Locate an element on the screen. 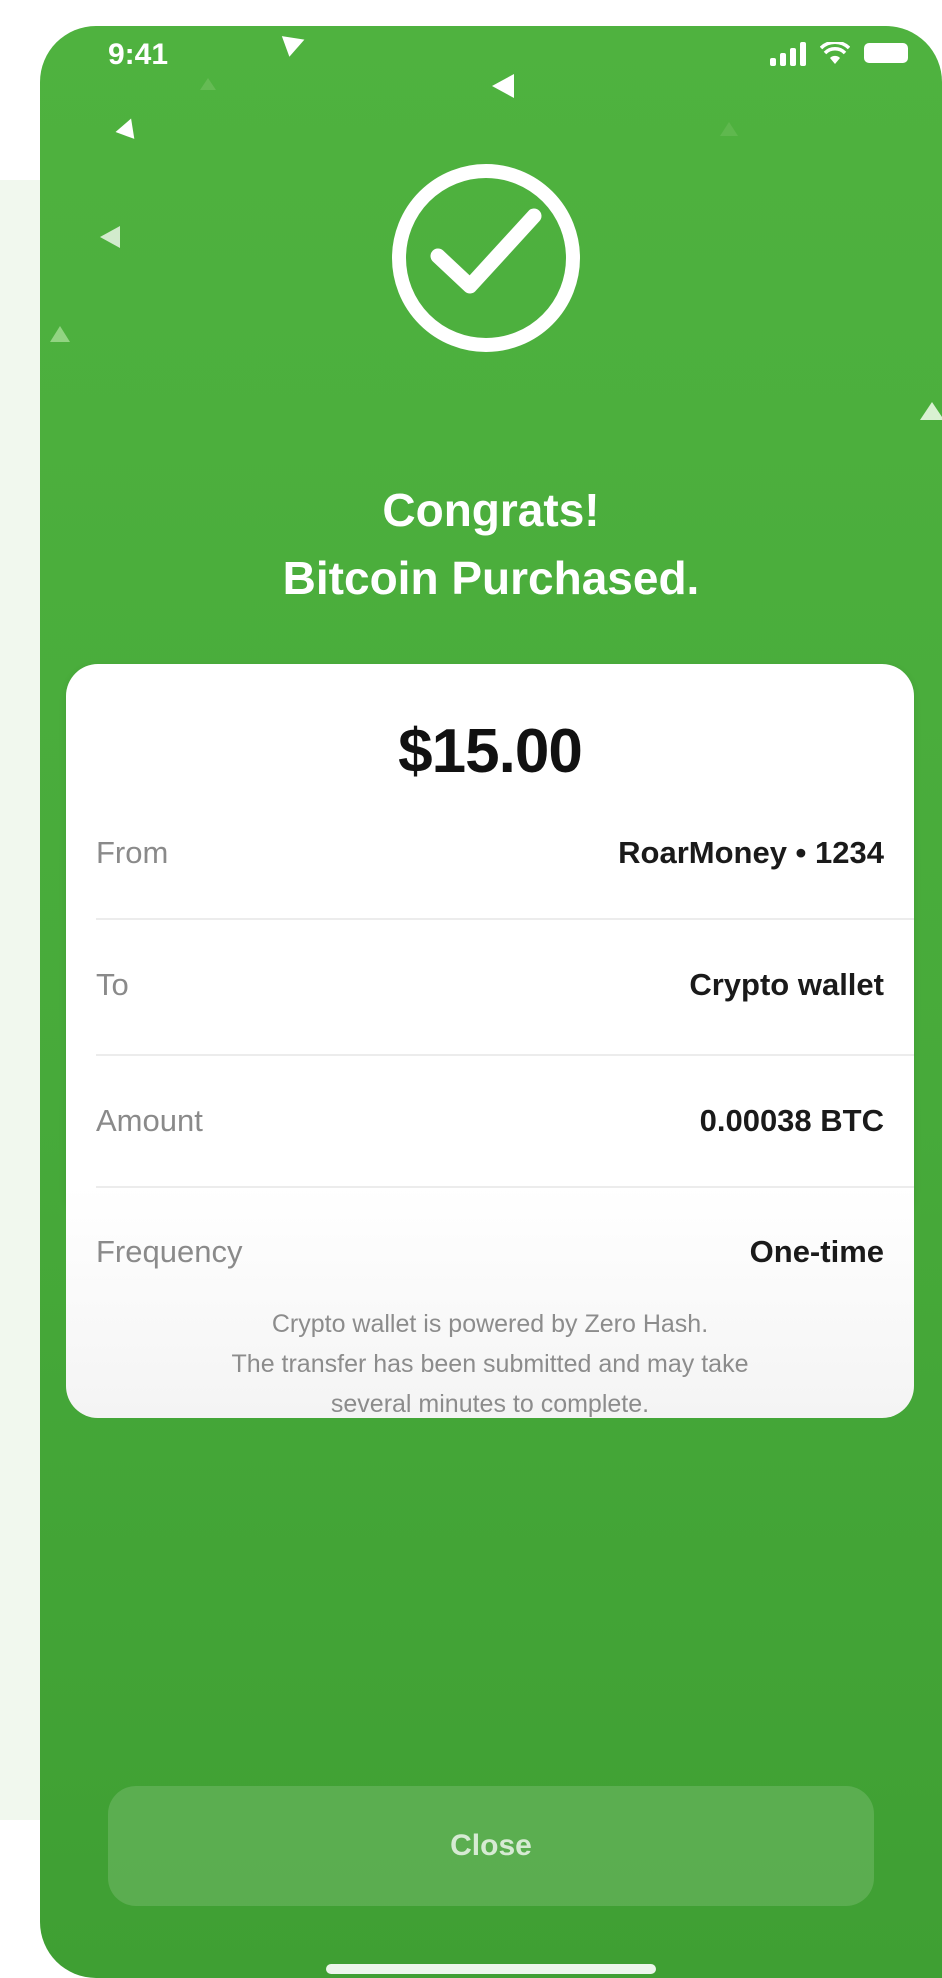 This screenshot has height=1978, width=942. row-label: Amount is located at coordinates (149, 1120).